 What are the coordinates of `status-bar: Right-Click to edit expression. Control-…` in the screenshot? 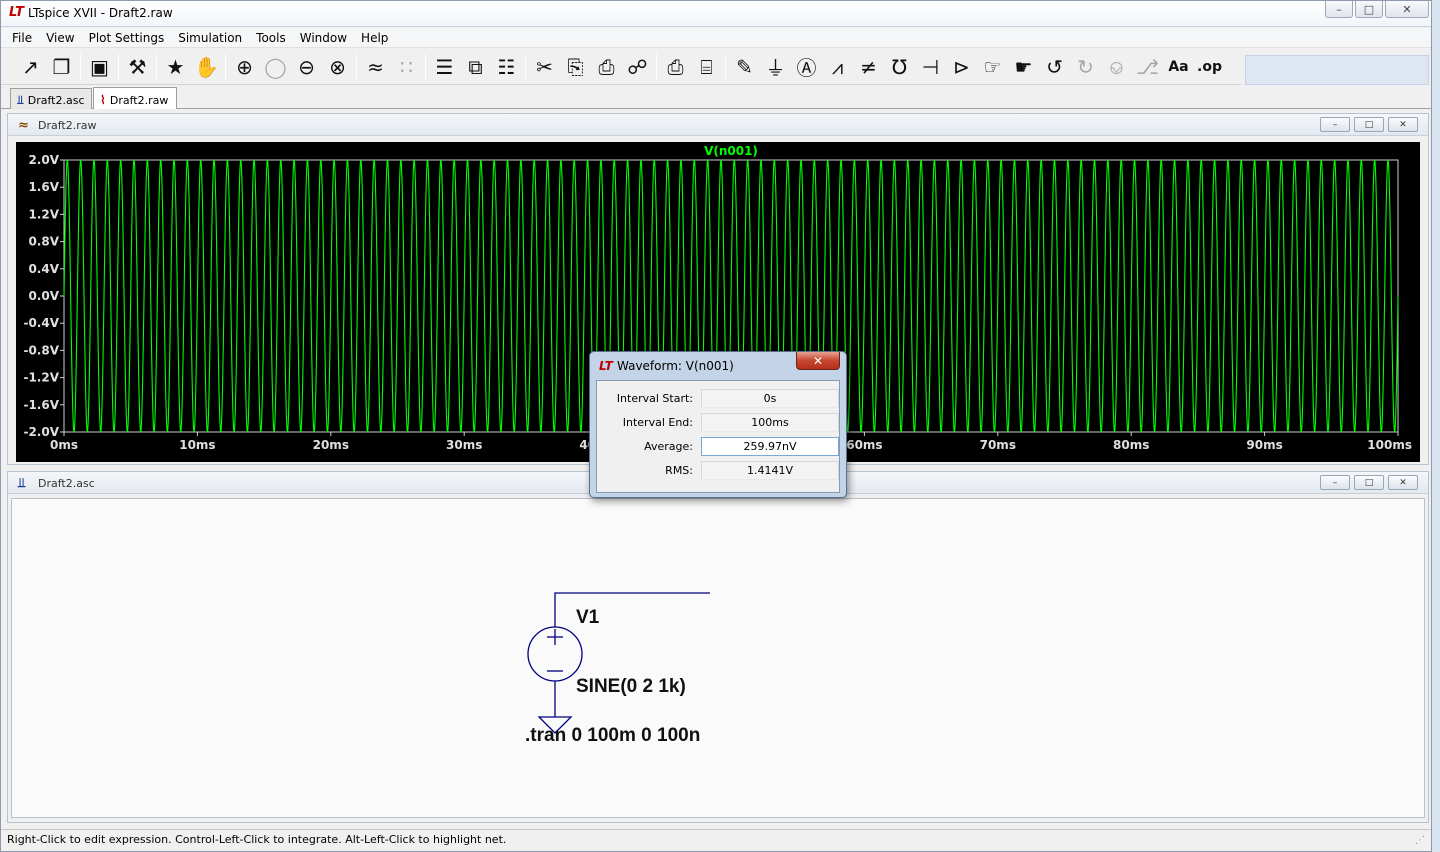 It's located at (716, 840).